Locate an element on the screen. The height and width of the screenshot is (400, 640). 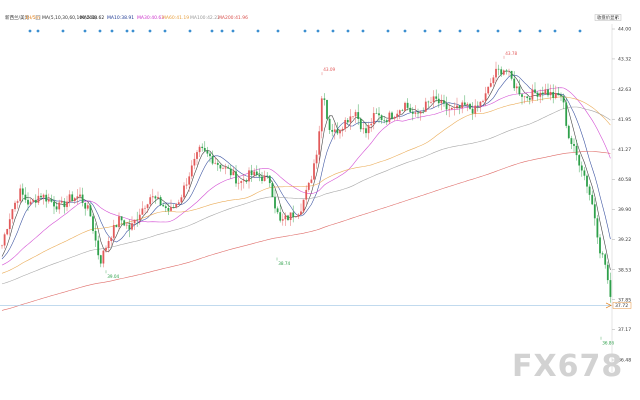
event-markers is located at coordinates (305, 31).